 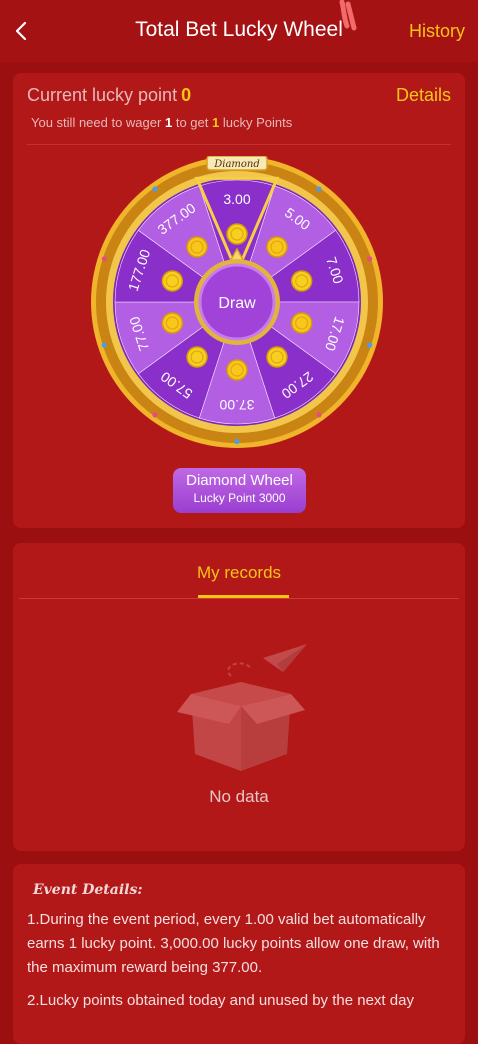 What do you see at coordinates (215, 122) in the screenshot?
I see `wager-points: 1` at bounding box center [215, 122].